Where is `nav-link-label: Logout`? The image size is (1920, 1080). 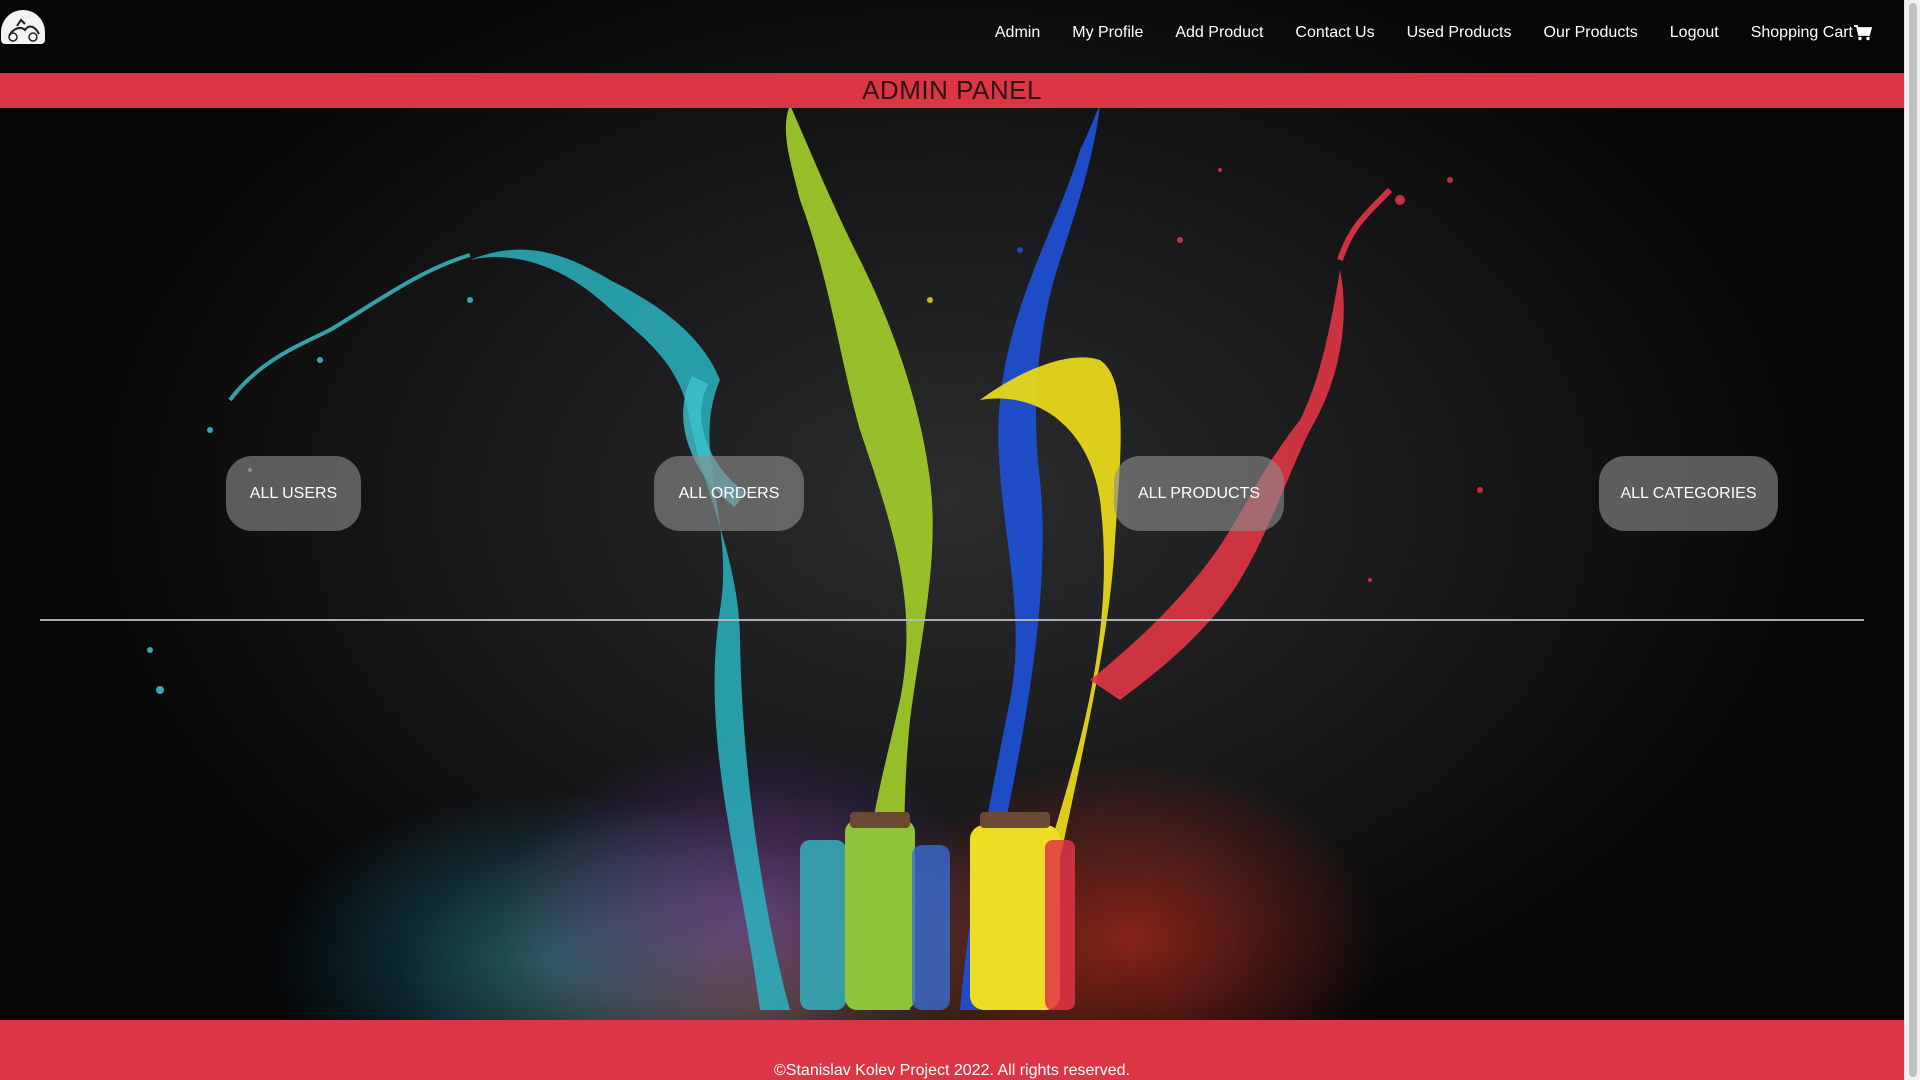
nav-link-label: Logout is located at coordinates (1694, 32).